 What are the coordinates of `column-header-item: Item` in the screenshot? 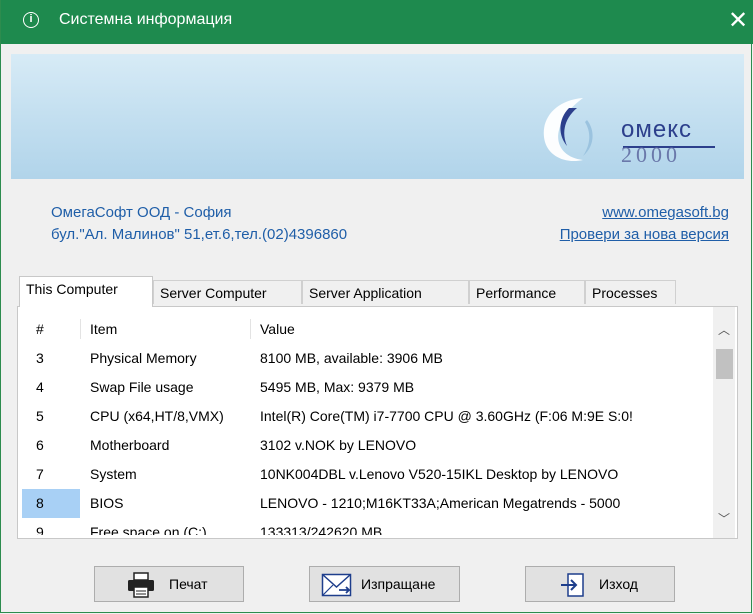 It's located at (103, 329).